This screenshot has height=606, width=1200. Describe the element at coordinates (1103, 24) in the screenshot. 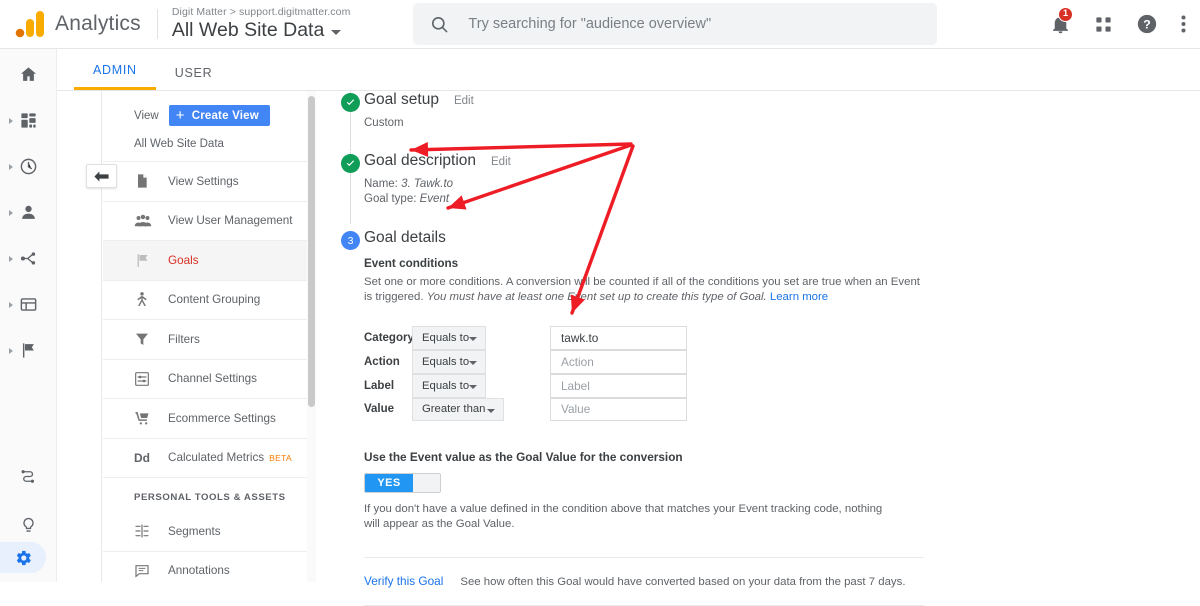

I see `apps-grid-button` at that location.